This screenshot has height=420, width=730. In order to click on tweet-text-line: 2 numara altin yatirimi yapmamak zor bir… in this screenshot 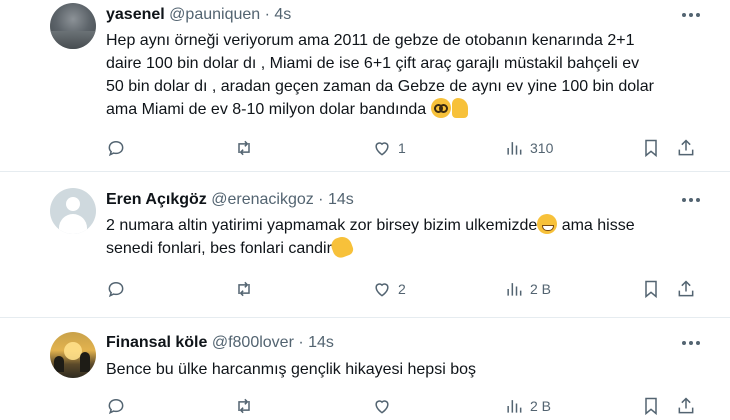, I will do `click(406, 225)`.